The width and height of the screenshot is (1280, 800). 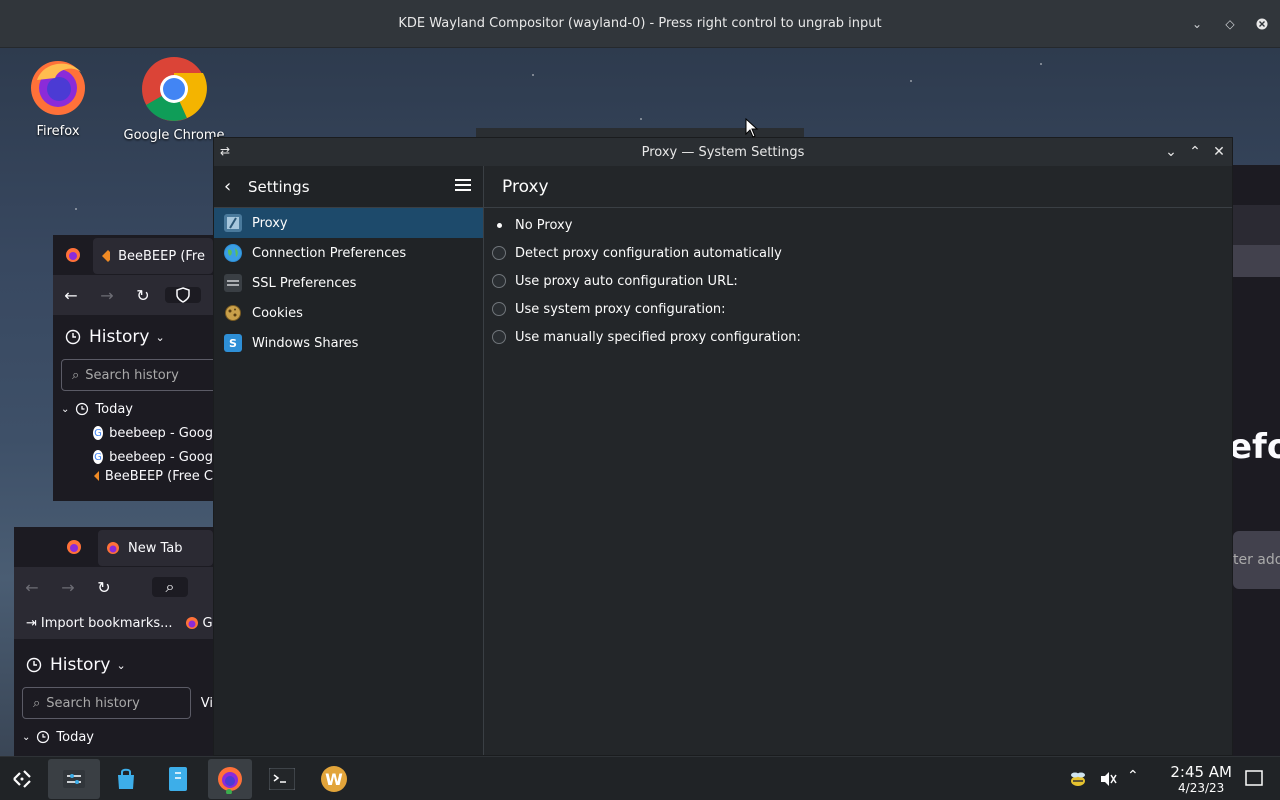 What do you see at coordinates (1078, 781) in the screenshot?
I see `beebeep-tray-icon` at bounding box center [1078, 781].